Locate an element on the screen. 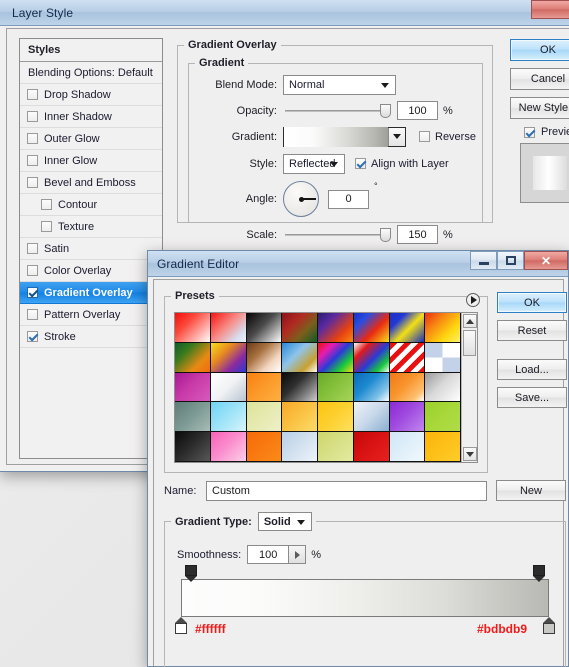  presets-swatch-grid is located at coordinates (318, 387).